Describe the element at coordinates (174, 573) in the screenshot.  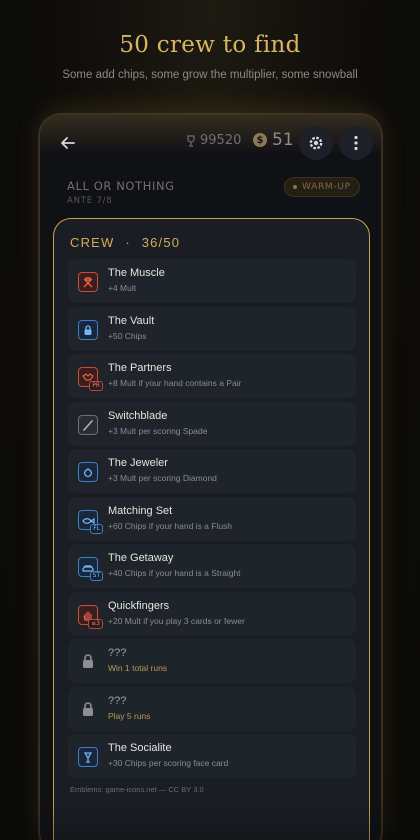
I see `crew-item-desc: +40 Chips if your hand is a Straight` at that location.